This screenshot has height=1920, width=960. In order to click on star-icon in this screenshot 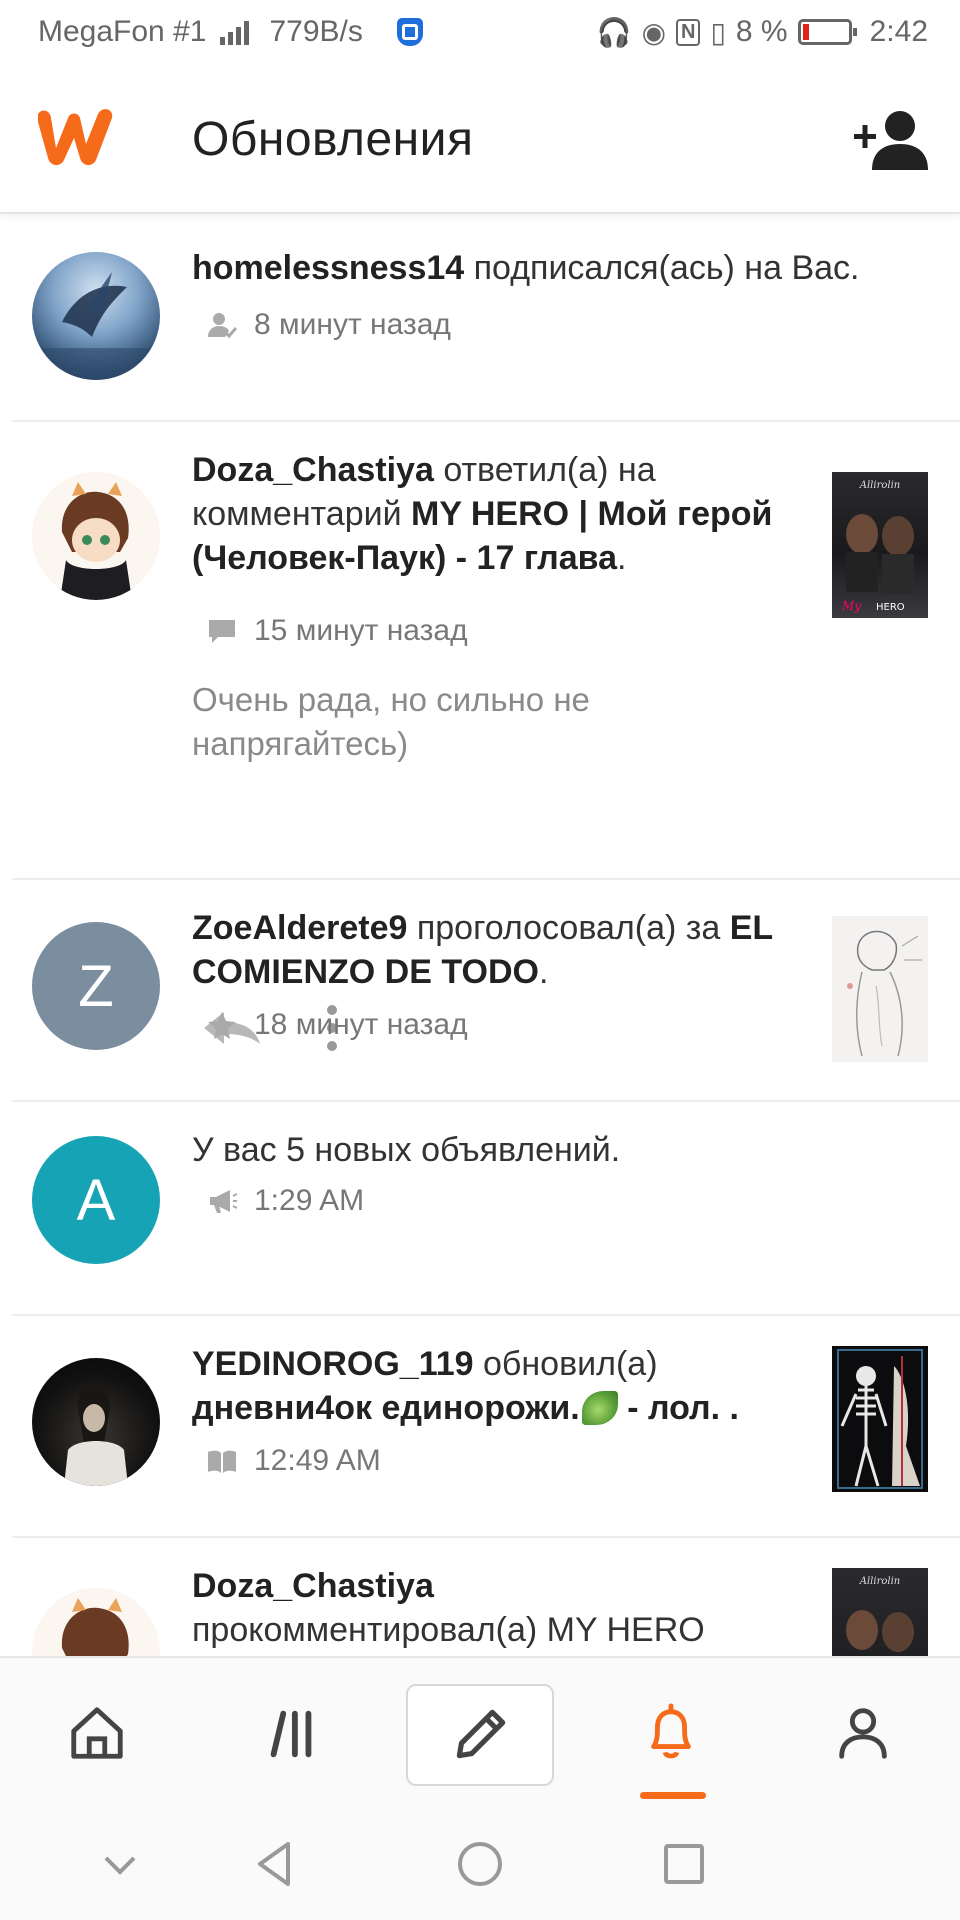, I will do `click(222, 1025)`.